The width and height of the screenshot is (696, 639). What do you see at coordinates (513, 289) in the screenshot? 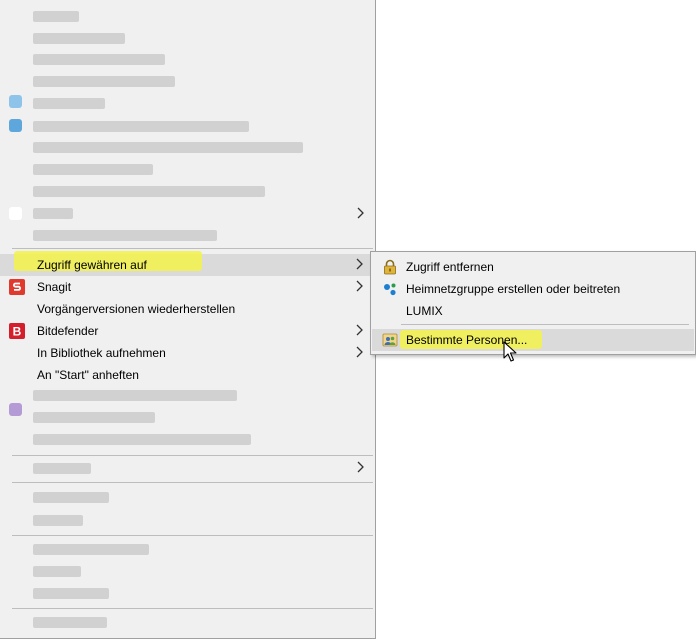
I see `submenu-item-label: Heimnetzgruppe erstellen oder beitreten` at bounding box center [513, 289].